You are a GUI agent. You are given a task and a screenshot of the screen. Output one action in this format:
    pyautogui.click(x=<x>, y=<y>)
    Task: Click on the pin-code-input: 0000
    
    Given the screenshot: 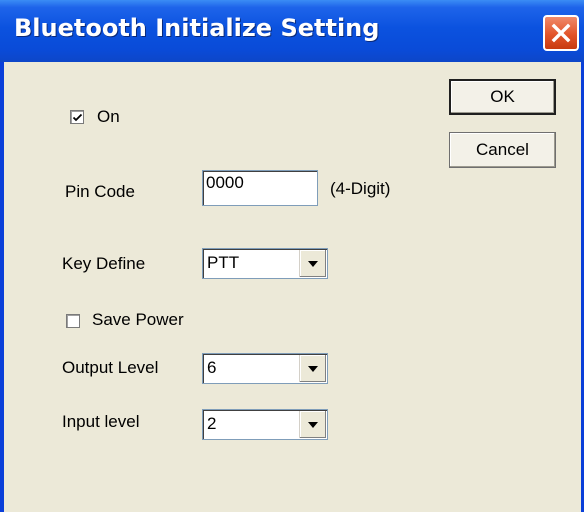 What is the action you would take?
    pyautogui.click(x=260, y=188)
    